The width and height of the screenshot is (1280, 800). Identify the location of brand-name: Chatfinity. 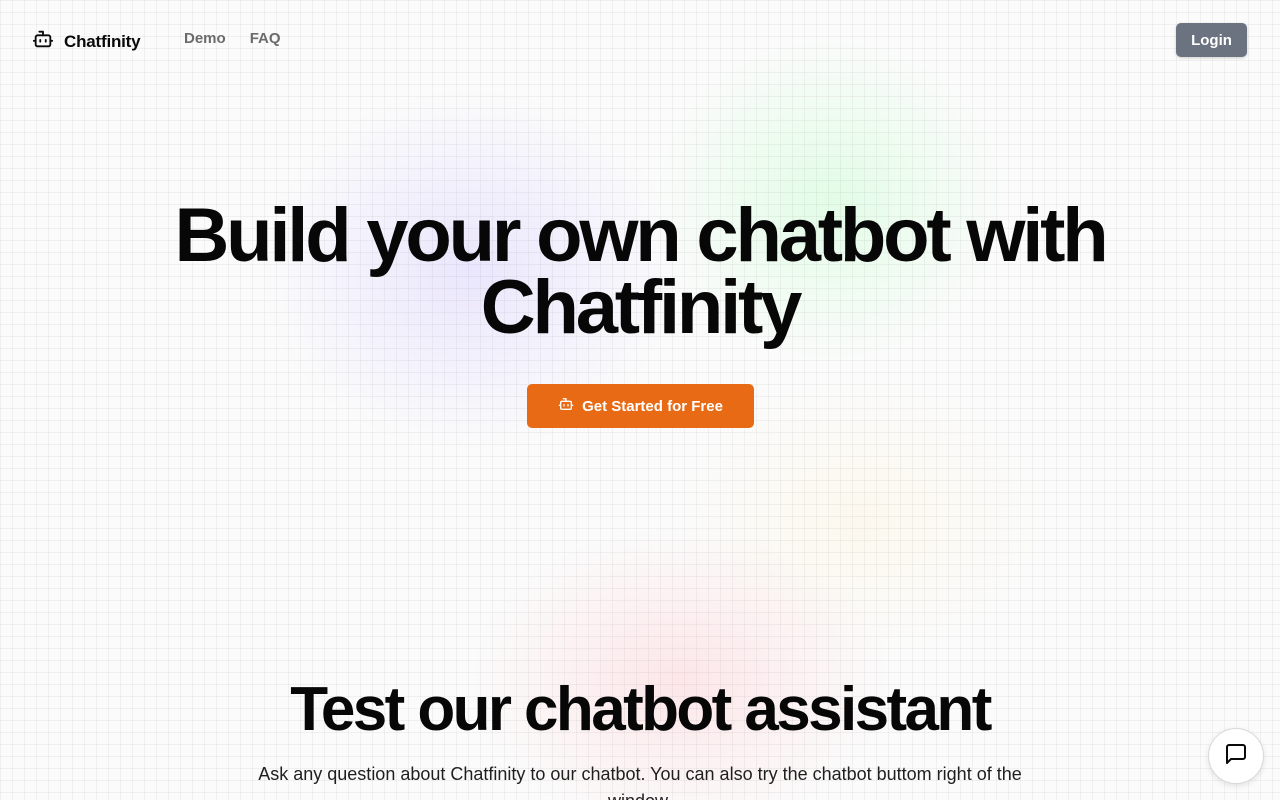
(102, 41).